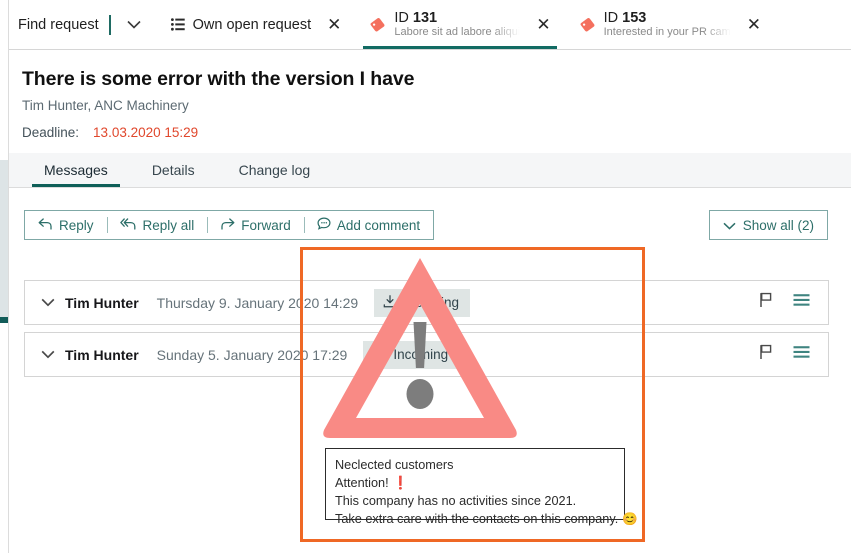 This screenshot has height=553, width=851. Describe the element at coordinates (252, 24) in the screenshot. I see `tab-label: Own open request` at that location.